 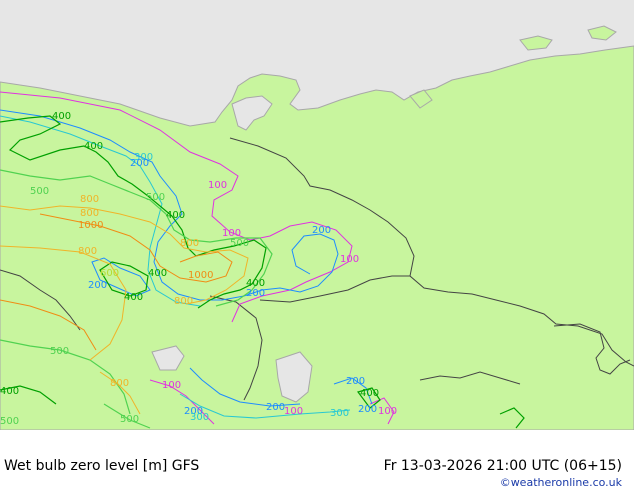 What do you see at coordinates (561, 482) in the screenshot?
I see `credit-link: ©weatheronline.co.uk` at bounding box center [561, 482].